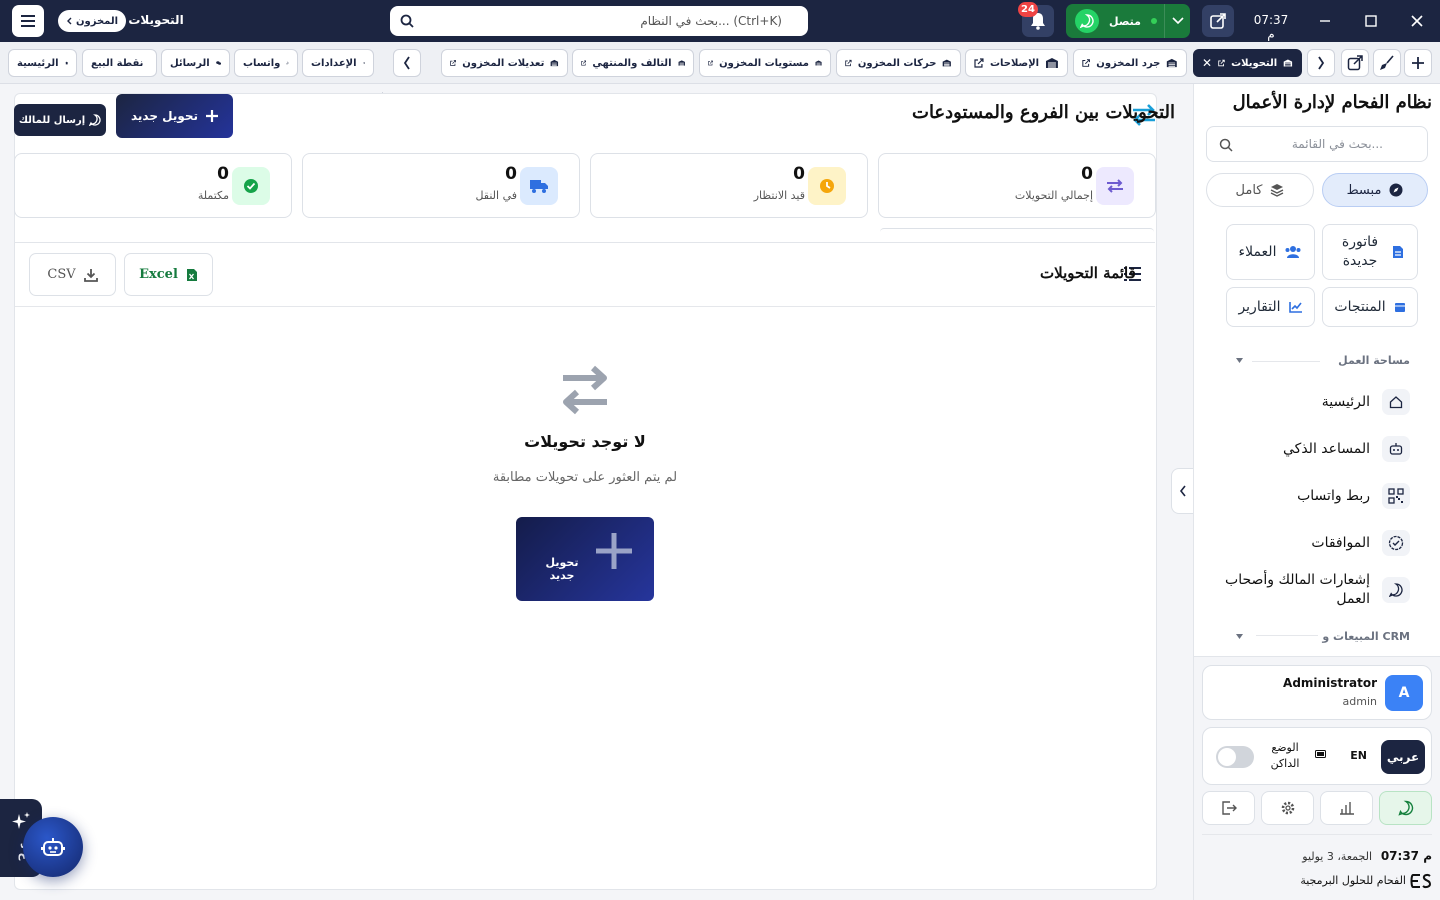 Image resolution: width=1440 pixels, height=900 pixels. What do you see at coordinates (1317, 692) in the screenshot?
I see `user-card: A Administrator admin` at bounding box center [1317, 692].